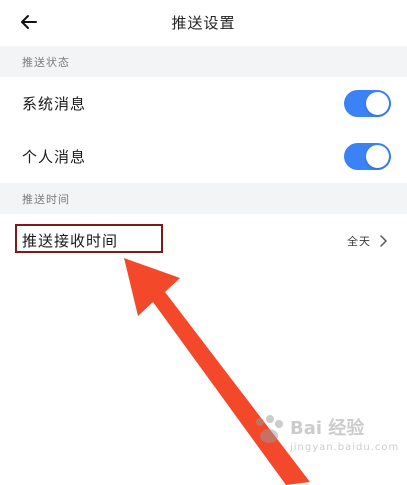  I want to click on chevron-right-icon, so click(383, 240).